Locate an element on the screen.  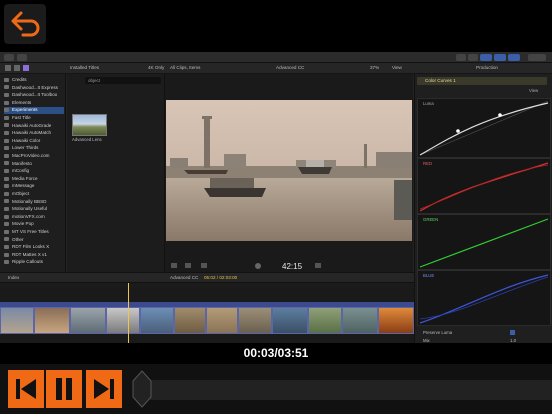
sidebar-item: Other is located at coordinates (34, 240).